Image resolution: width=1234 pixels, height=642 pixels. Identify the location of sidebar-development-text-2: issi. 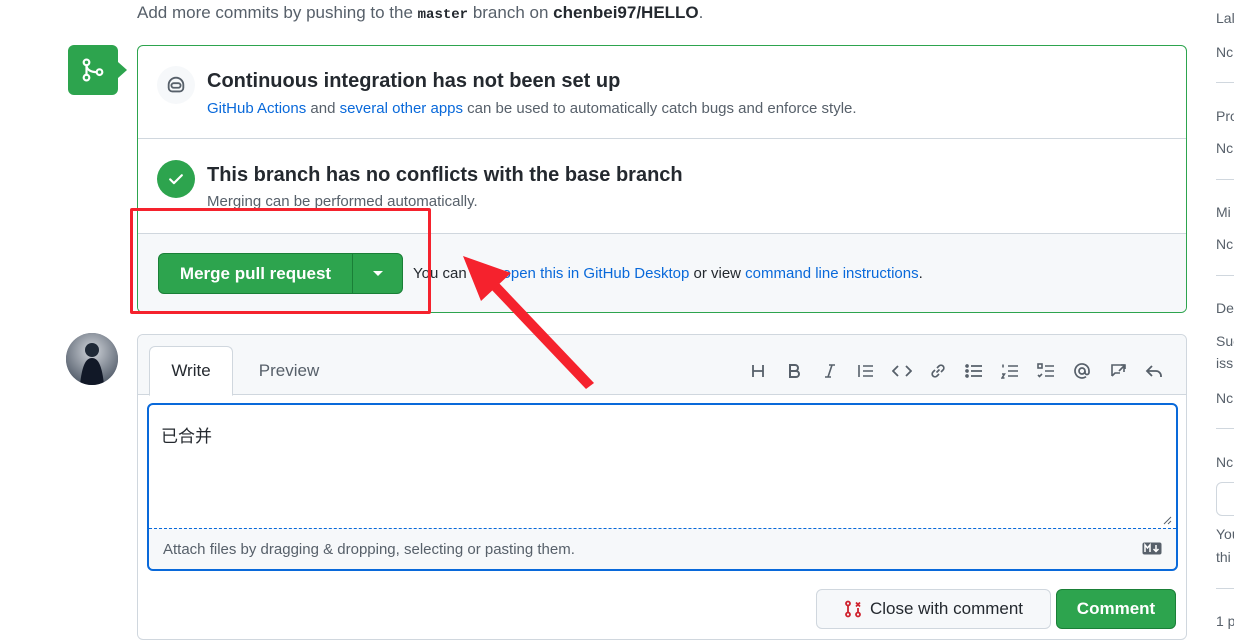
(1225, 363).